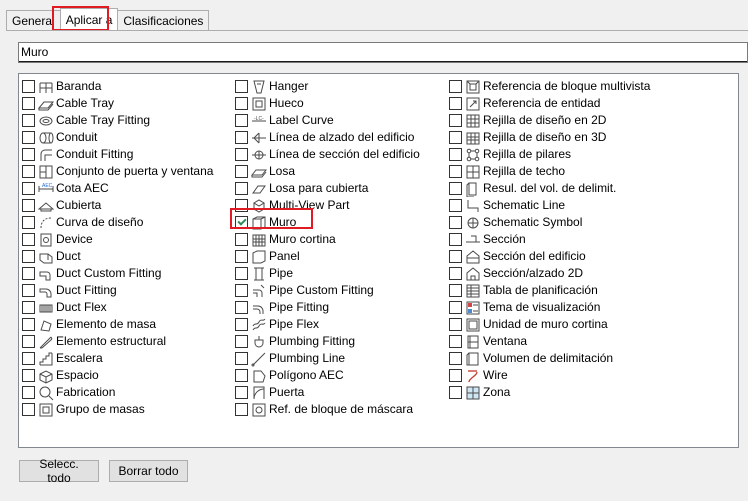 This screenshot has height=501, width=748. What do you see at coordinates (117, 409) in the screenshot?
I see `category-item: Grupo de masas` at bounding box center [117, 409].